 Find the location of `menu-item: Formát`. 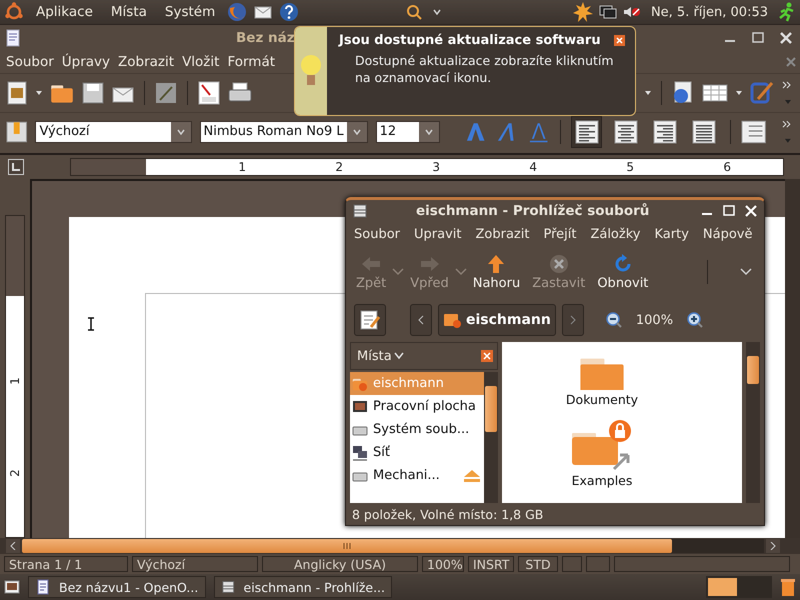

menu-item: Formát is located at coordinates (251, 62).